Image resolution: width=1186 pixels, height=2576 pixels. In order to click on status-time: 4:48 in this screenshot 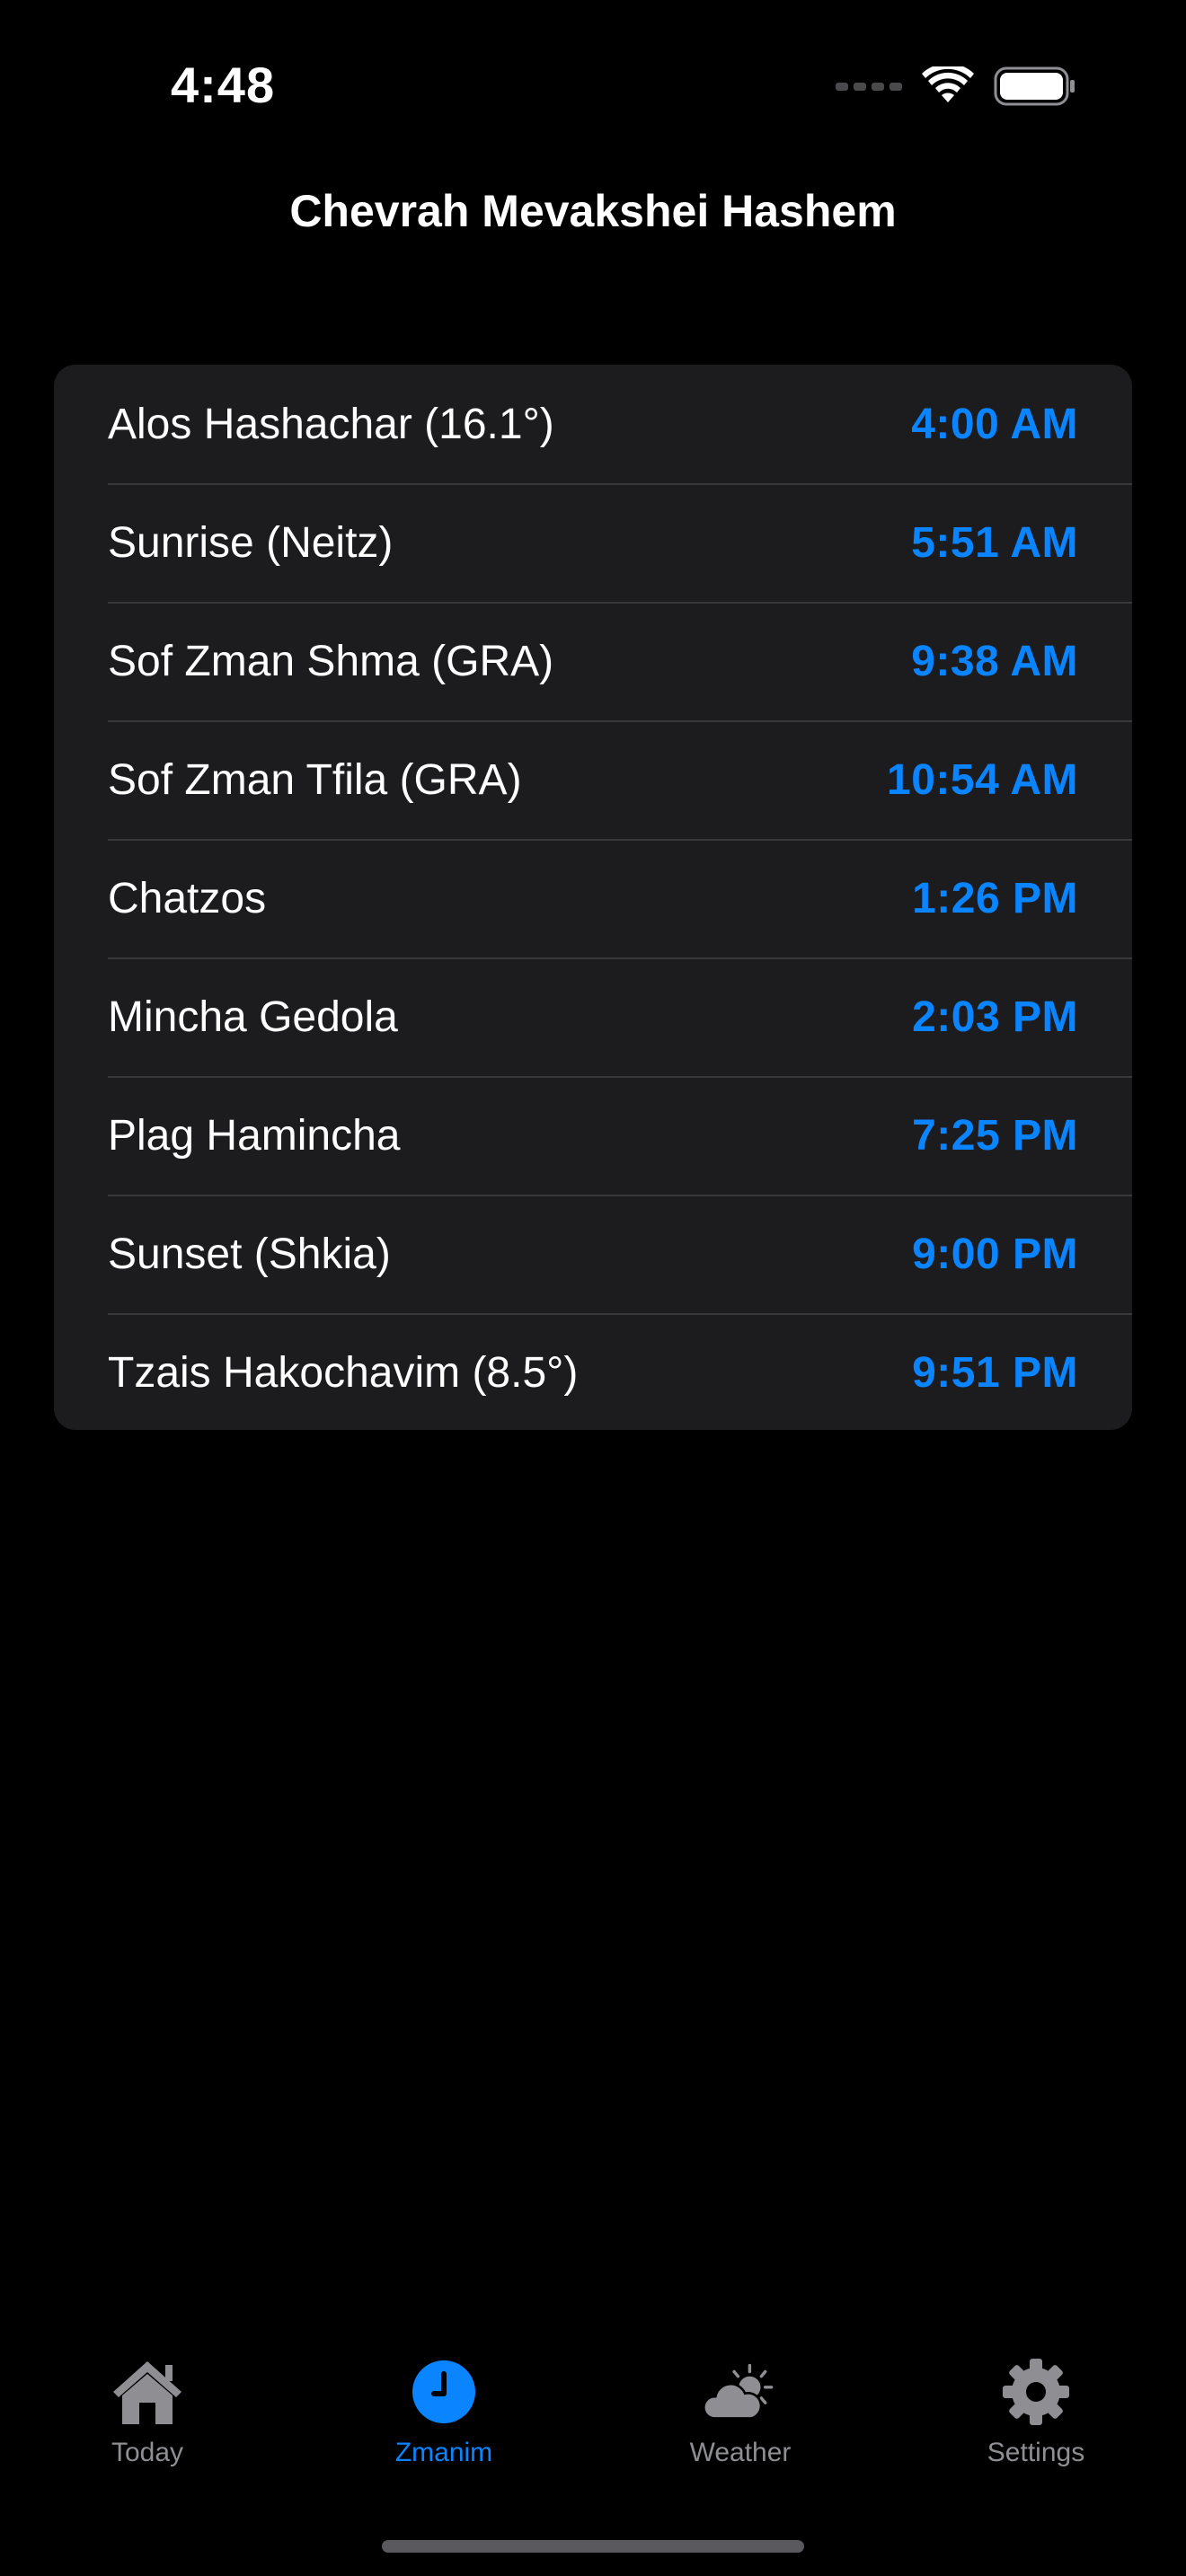, I will do `click(223, 85)`.